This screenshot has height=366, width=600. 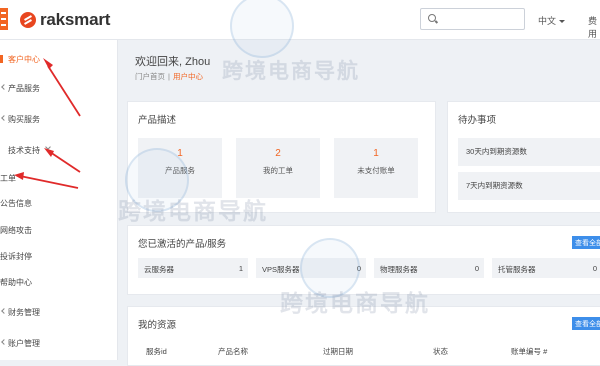 I want to click on brand-name: raksmart, so click(x=75, y=19).